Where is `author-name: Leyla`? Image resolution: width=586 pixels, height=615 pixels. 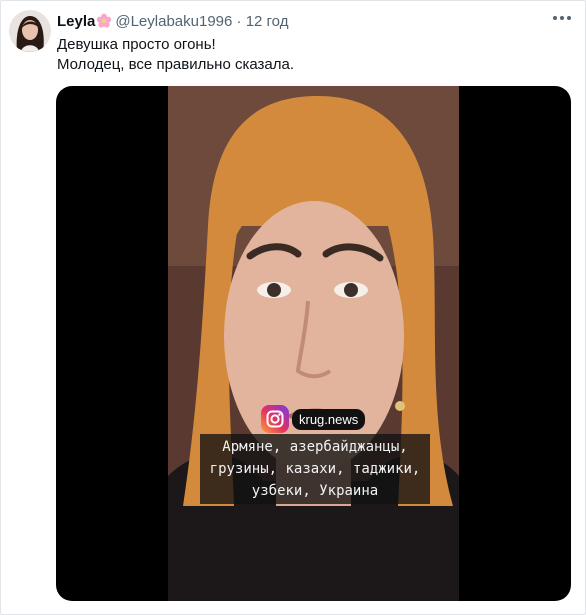 author-name: Leyla is located at coordinates (76, 21).